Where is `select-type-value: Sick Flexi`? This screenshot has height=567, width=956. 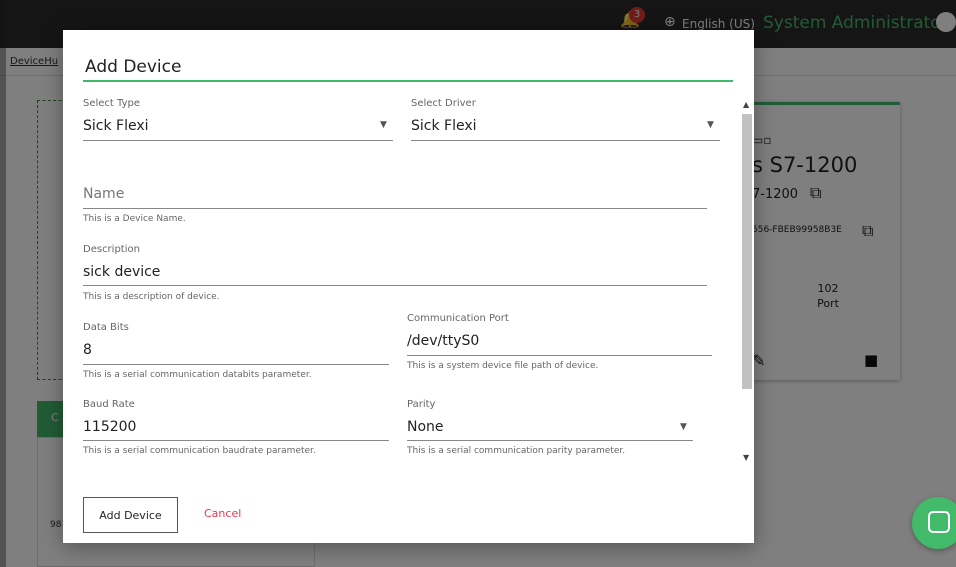
select-type-value: Sick Flexi is located at coordinates (238, 128).